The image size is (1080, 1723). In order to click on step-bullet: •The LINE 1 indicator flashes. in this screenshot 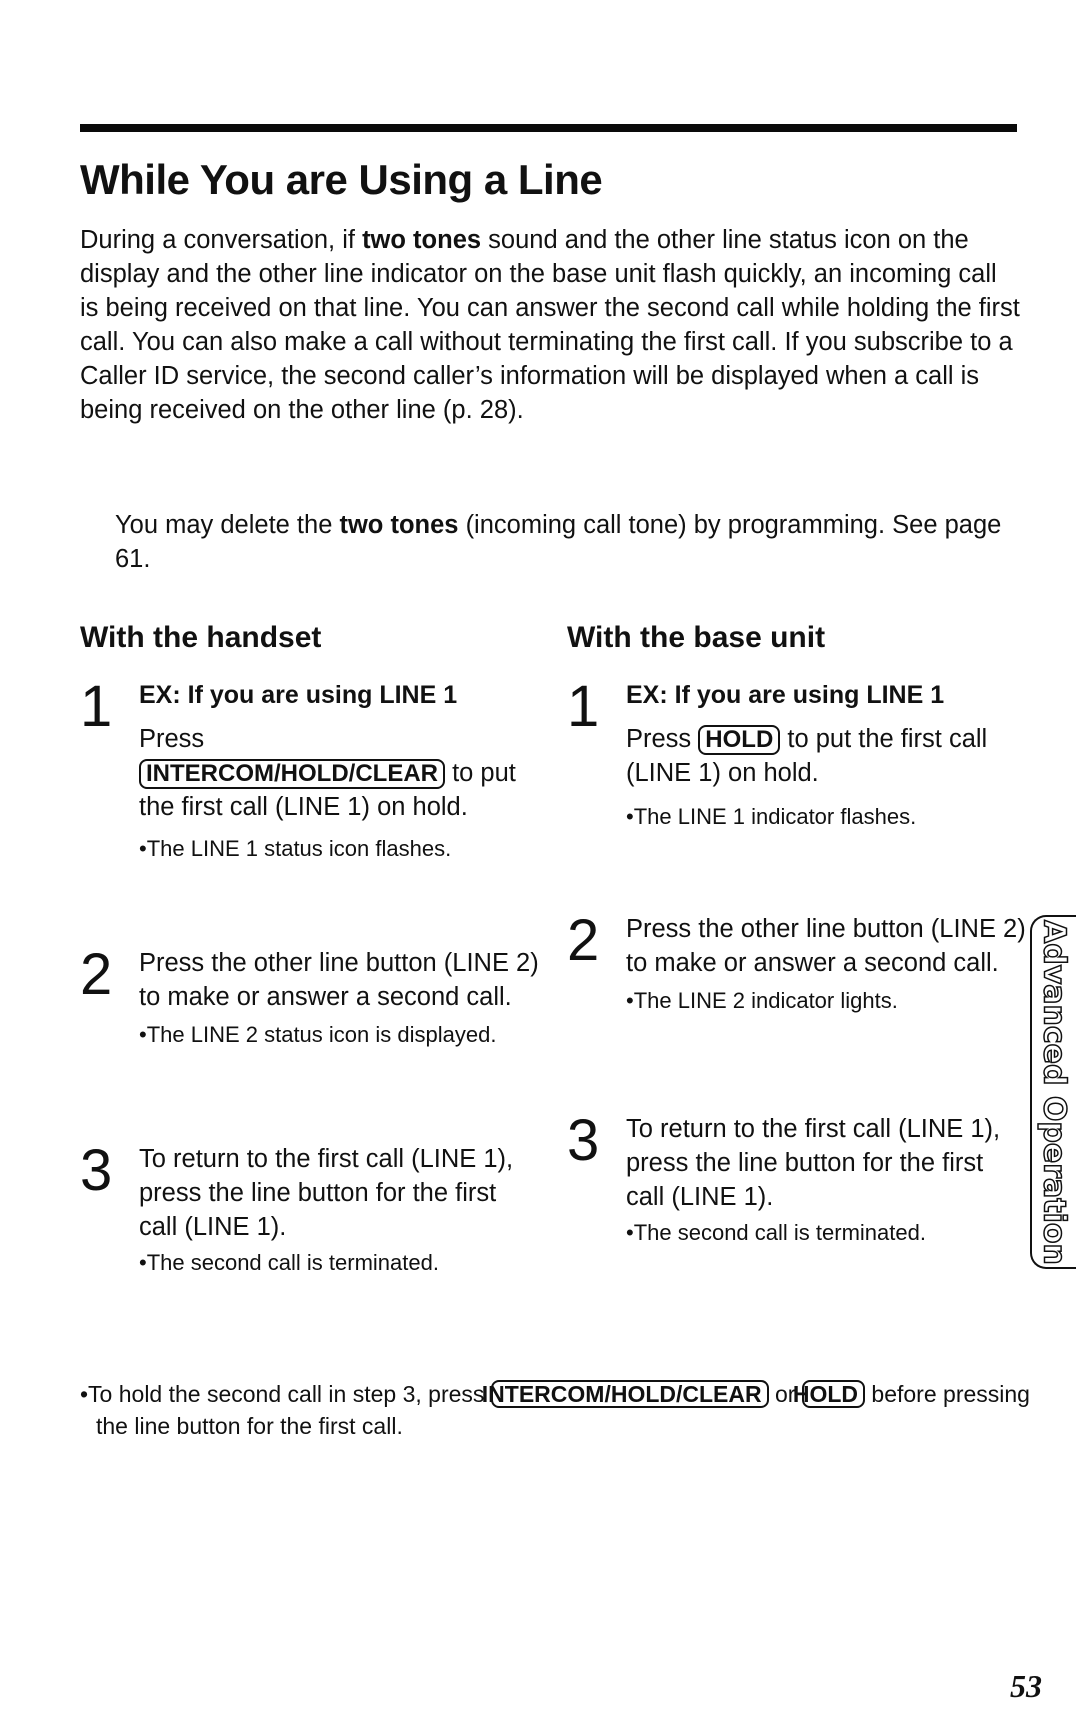, I will do `click(771, 816)`.